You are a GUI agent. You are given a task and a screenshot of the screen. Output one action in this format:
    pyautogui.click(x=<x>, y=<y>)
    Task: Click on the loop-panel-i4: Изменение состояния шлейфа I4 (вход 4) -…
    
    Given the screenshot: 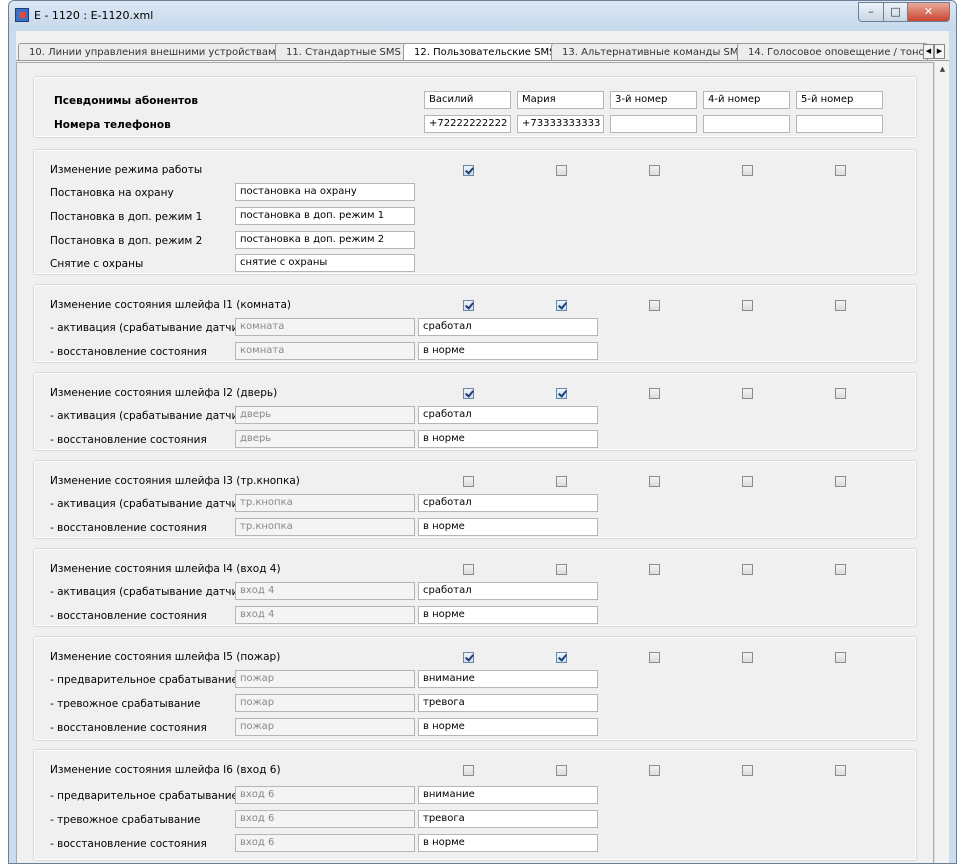 What is the action you would take?
    pyautogui.click(x=475, y=587)
    